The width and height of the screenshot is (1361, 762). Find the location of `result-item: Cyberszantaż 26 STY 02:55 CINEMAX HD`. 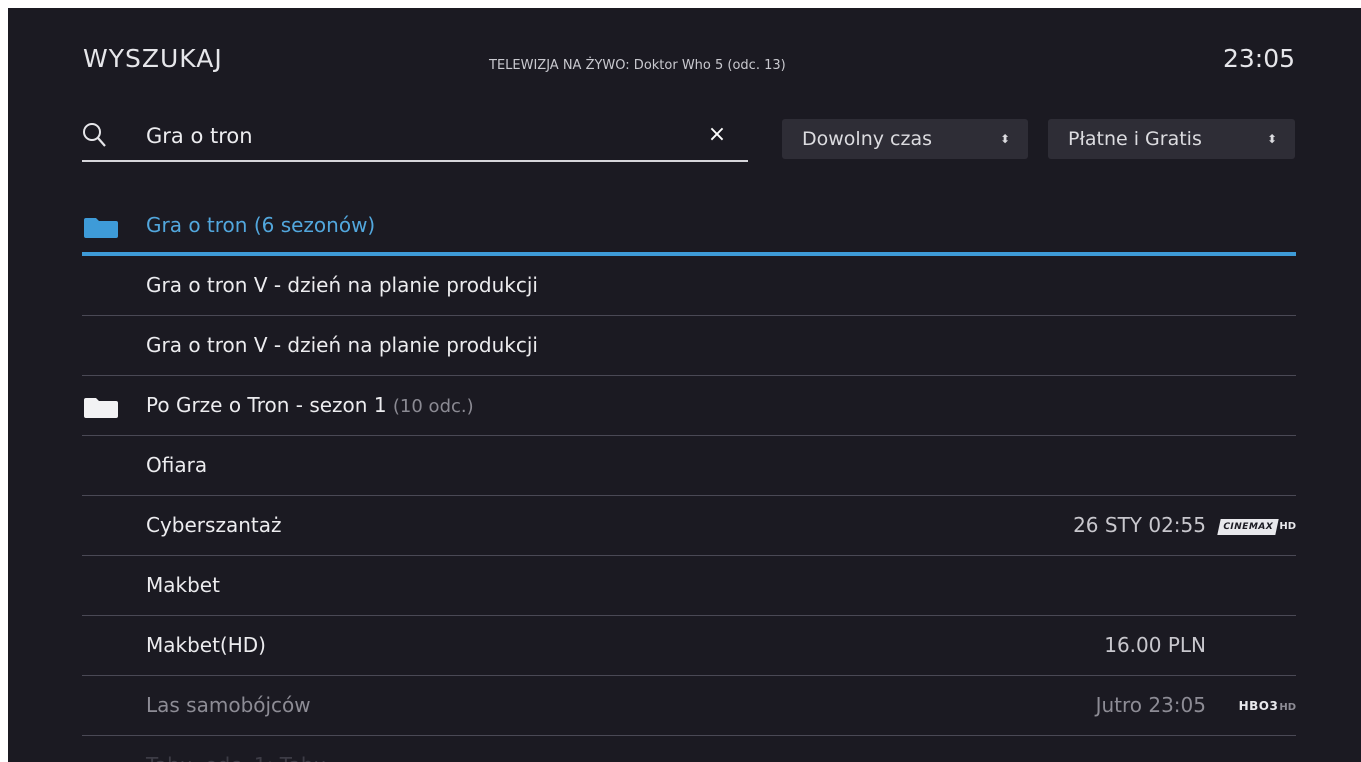

result-item: Cyberszantaż 26 STY 02:55 CINEMAX HD is located at coordinates (689, 526).